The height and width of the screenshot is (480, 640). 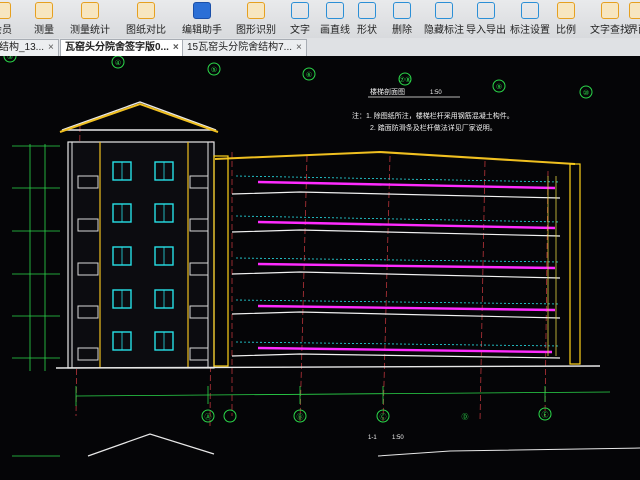 I want to click on toolbar-shape-button: 形状, so click(x=367, y=19).